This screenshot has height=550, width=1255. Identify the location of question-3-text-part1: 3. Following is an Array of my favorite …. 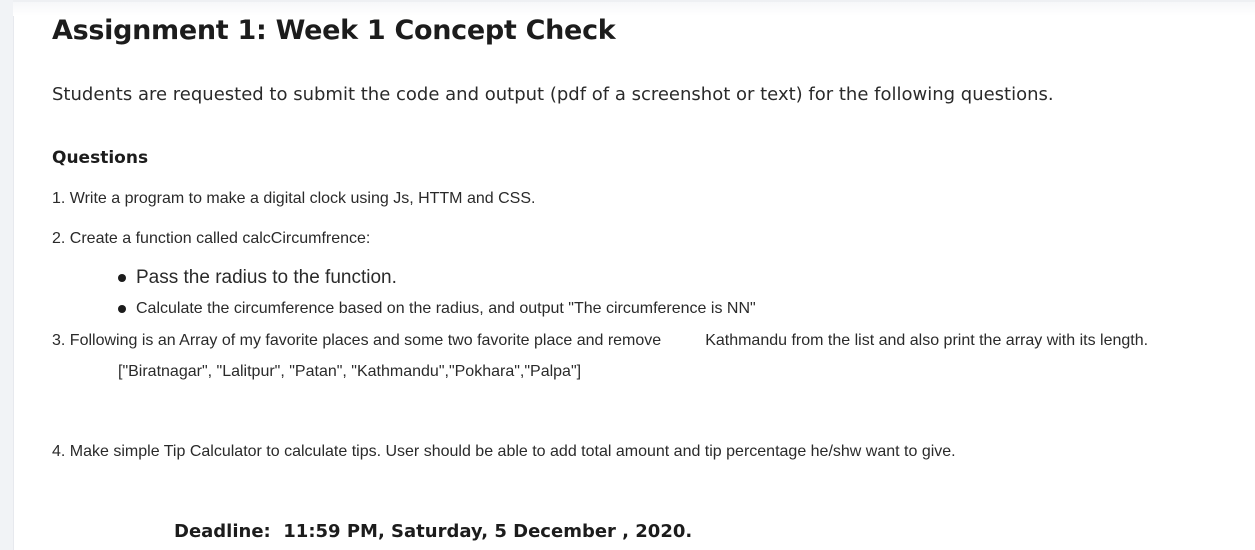
(357, 340).